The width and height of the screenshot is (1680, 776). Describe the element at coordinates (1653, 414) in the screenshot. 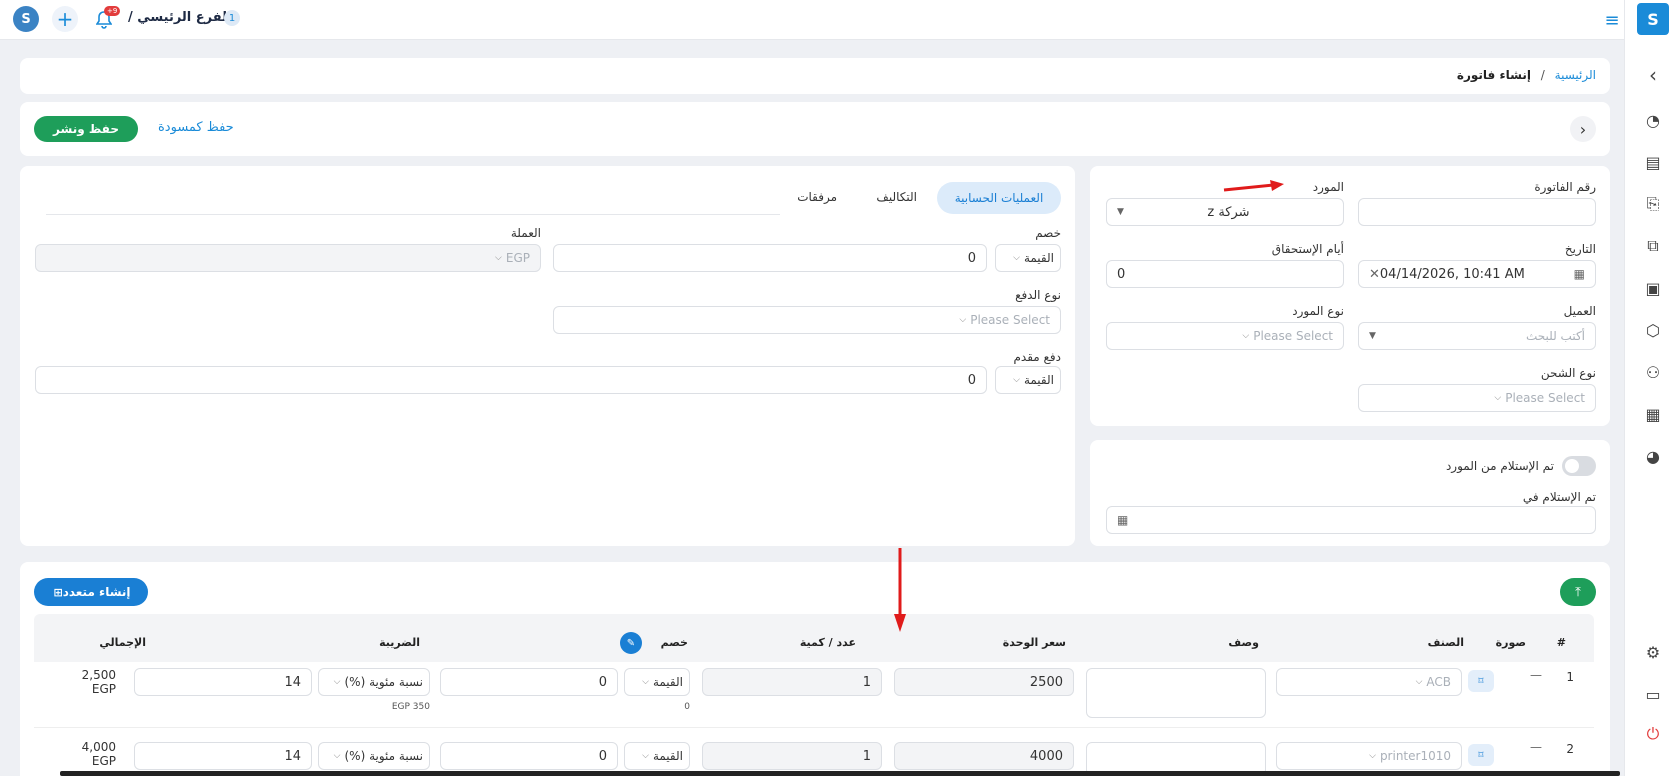

I see `finance-document-icon: ▦` at that location.